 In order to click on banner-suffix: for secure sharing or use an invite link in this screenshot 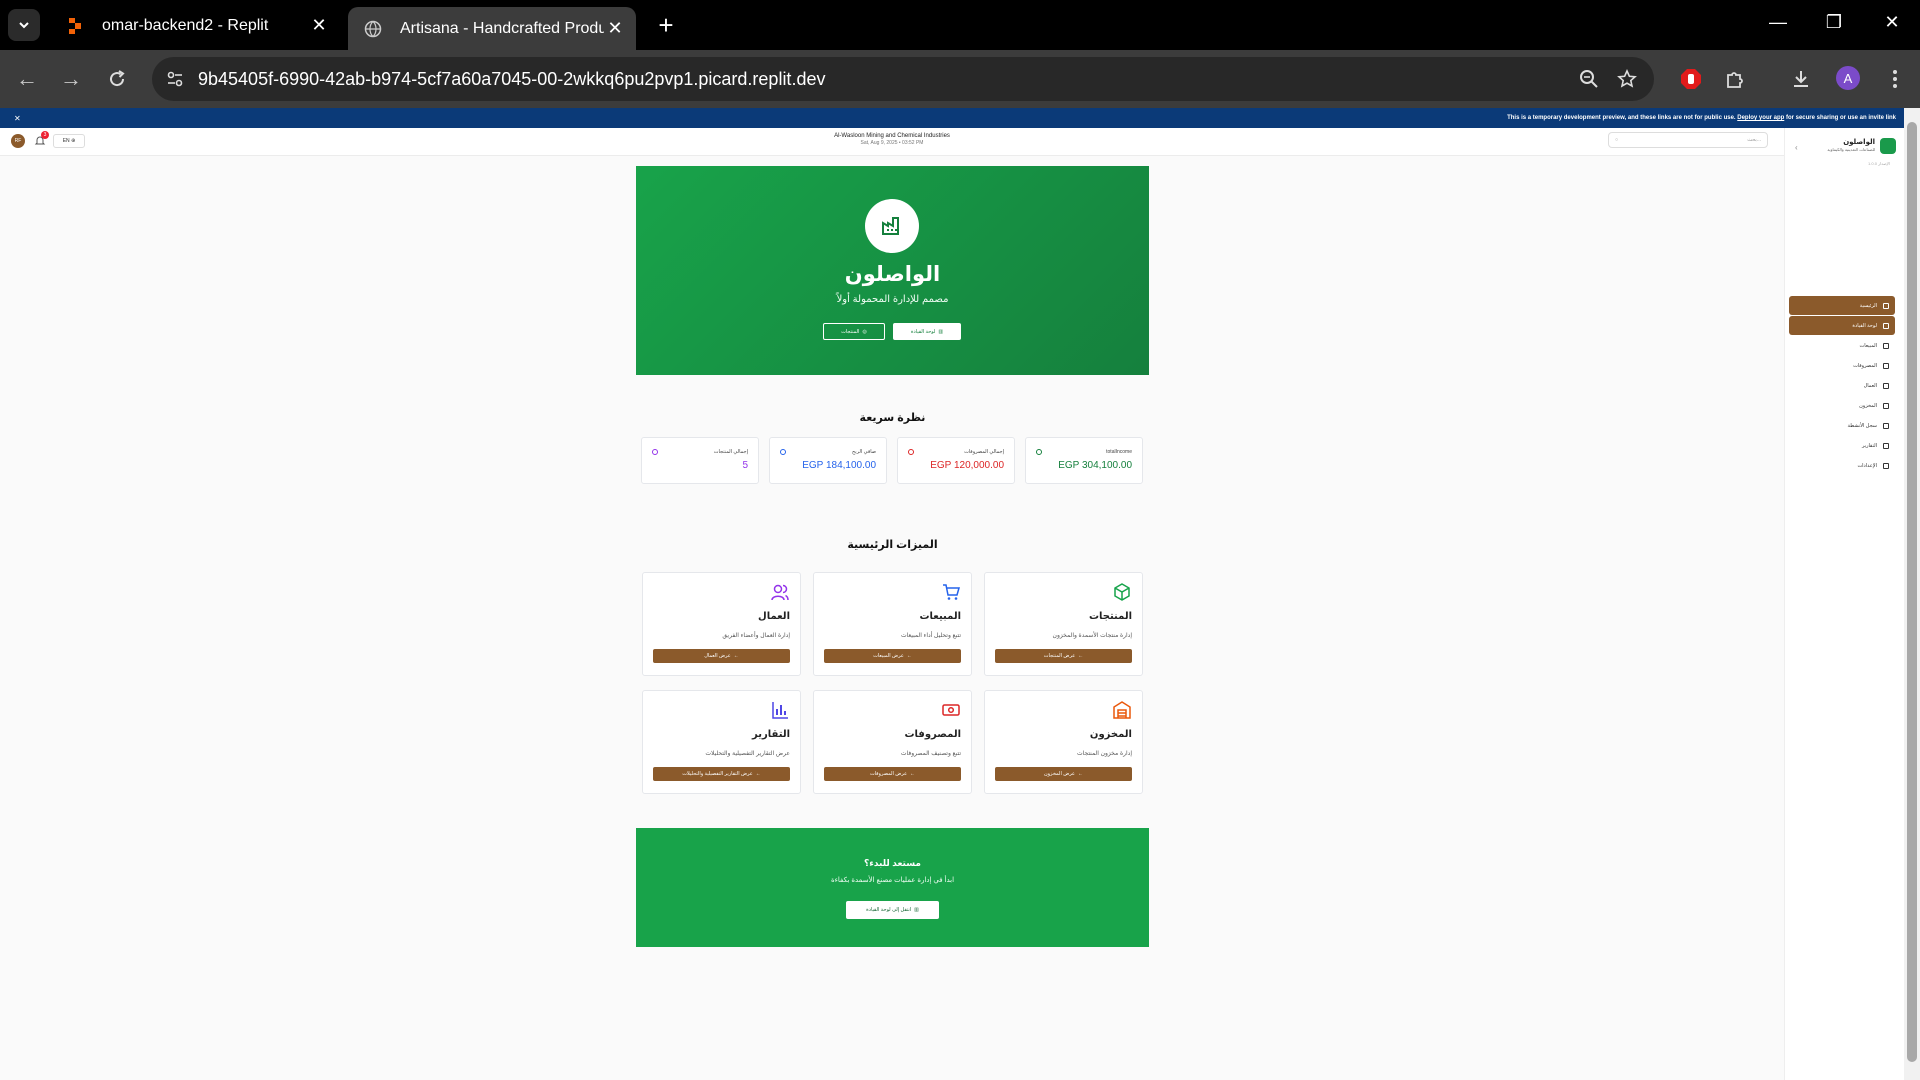, I will do `click(1840, 118)`.